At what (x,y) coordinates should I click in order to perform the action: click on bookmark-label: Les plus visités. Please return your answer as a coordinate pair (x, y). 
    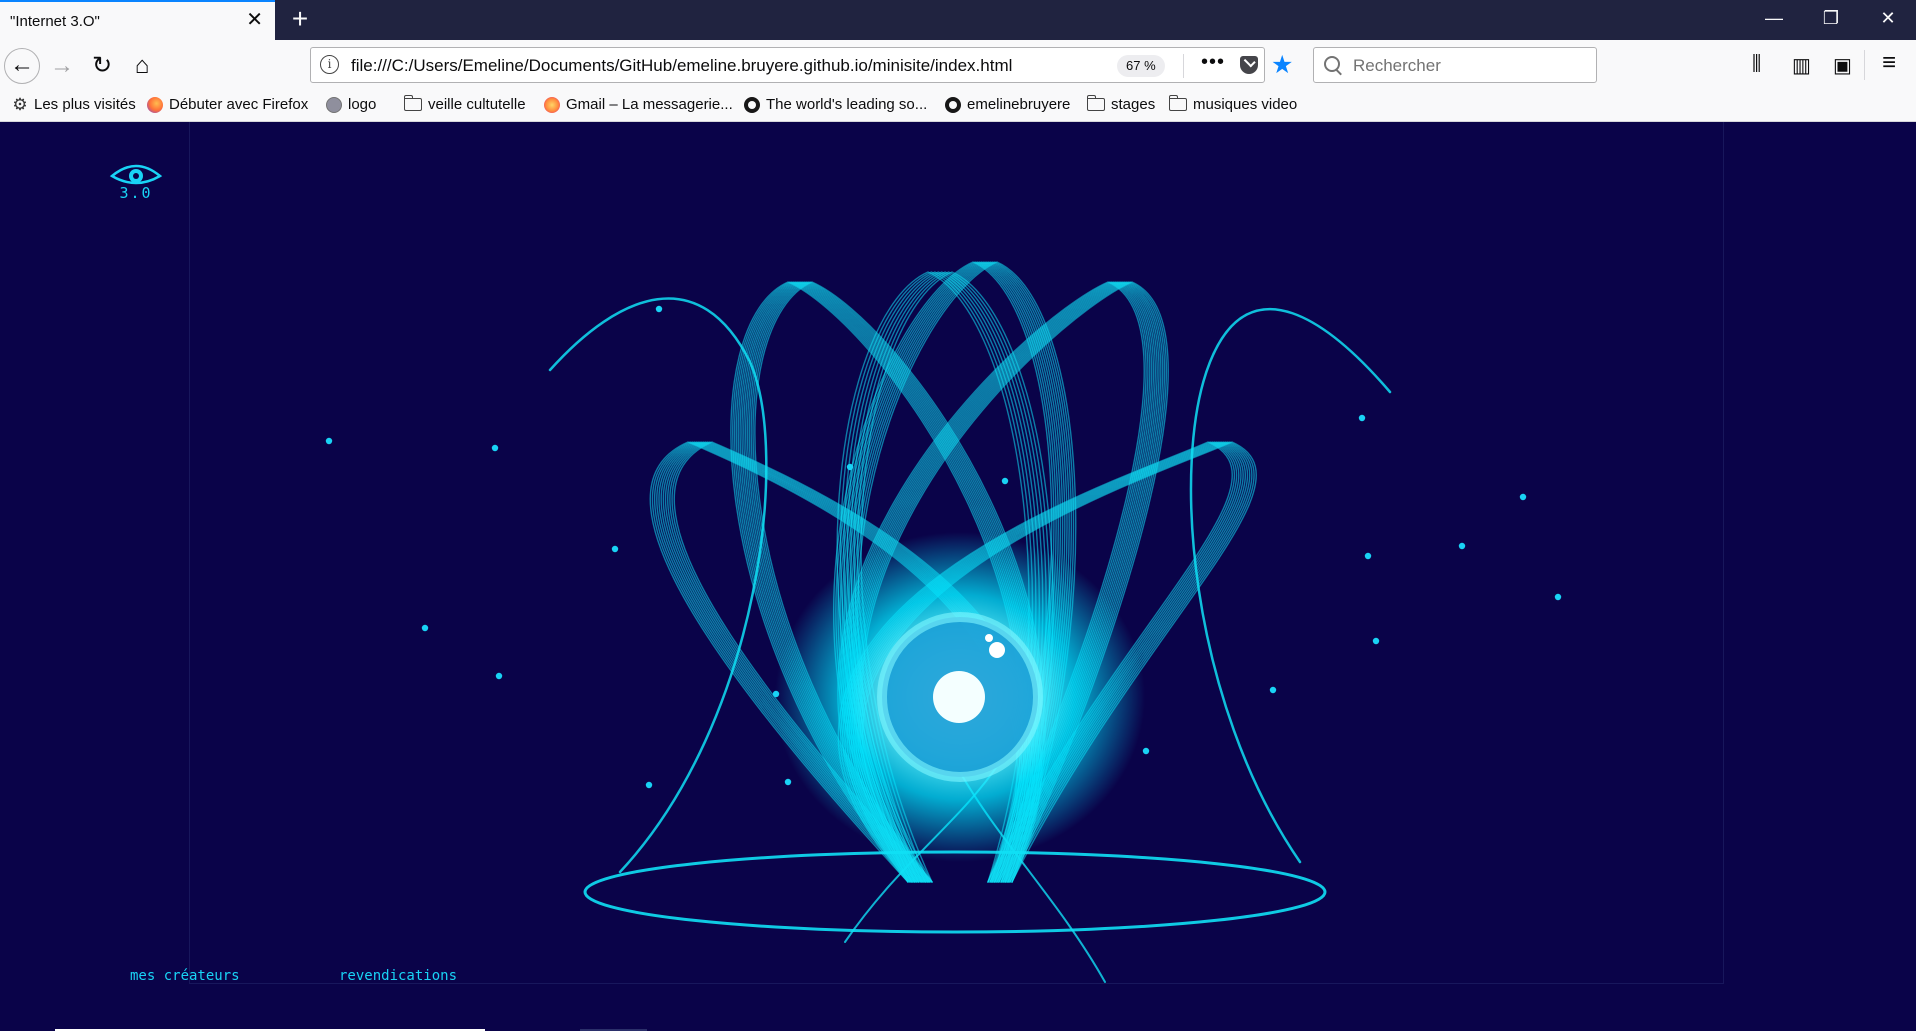
    Looking at the image, I should click on (85, 104).